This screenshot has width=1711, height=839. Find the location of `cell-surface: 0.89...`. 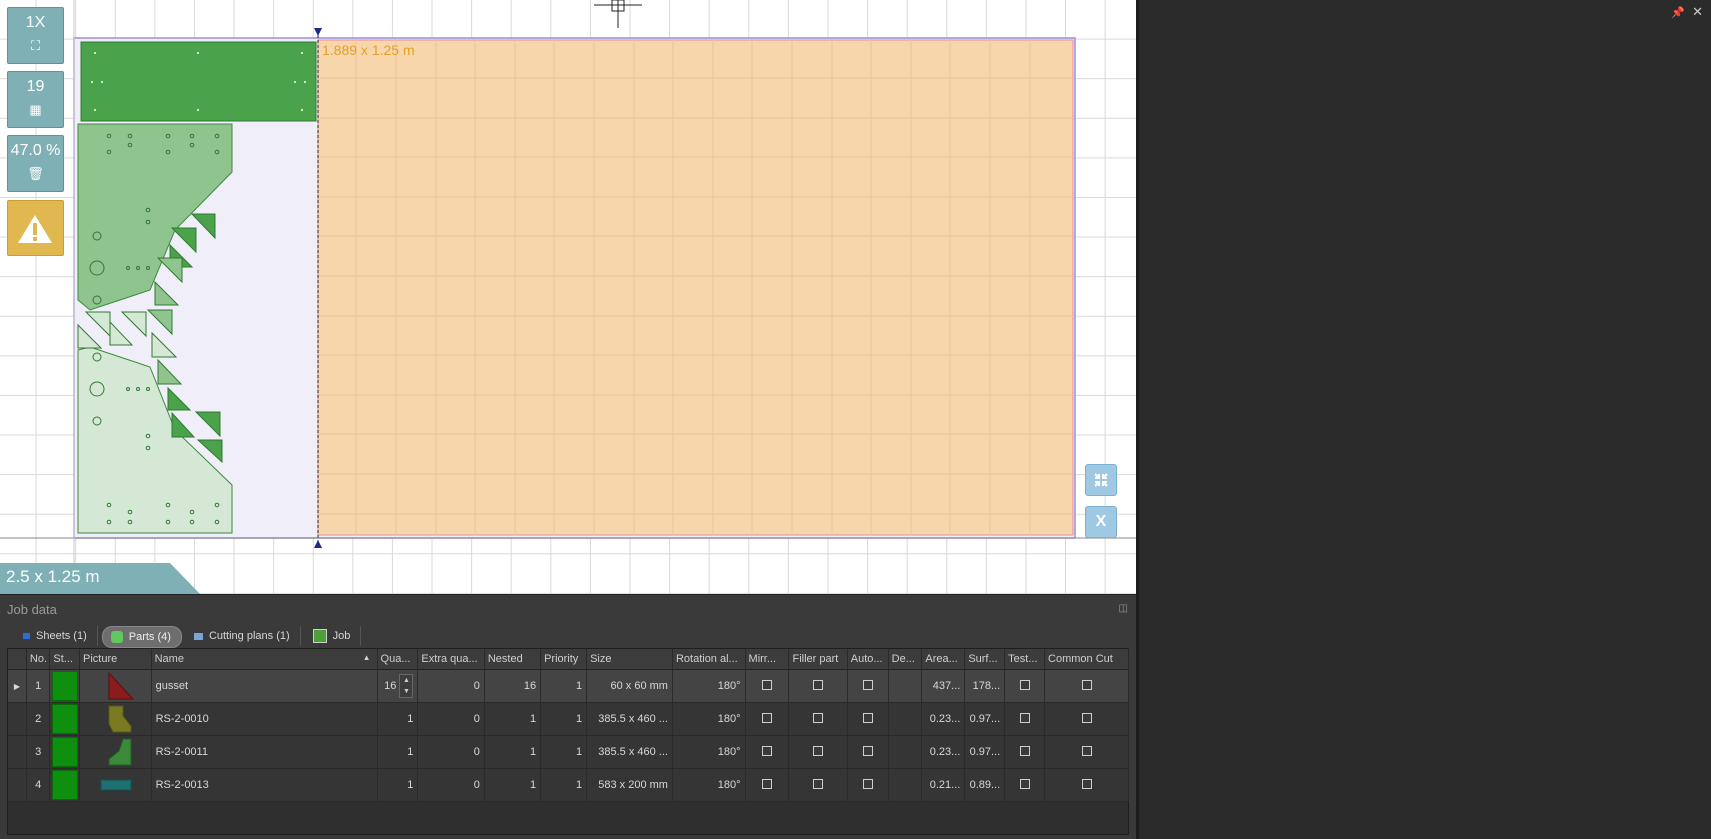

cell-surface: 0.89... is located at coordinates (985, 785).